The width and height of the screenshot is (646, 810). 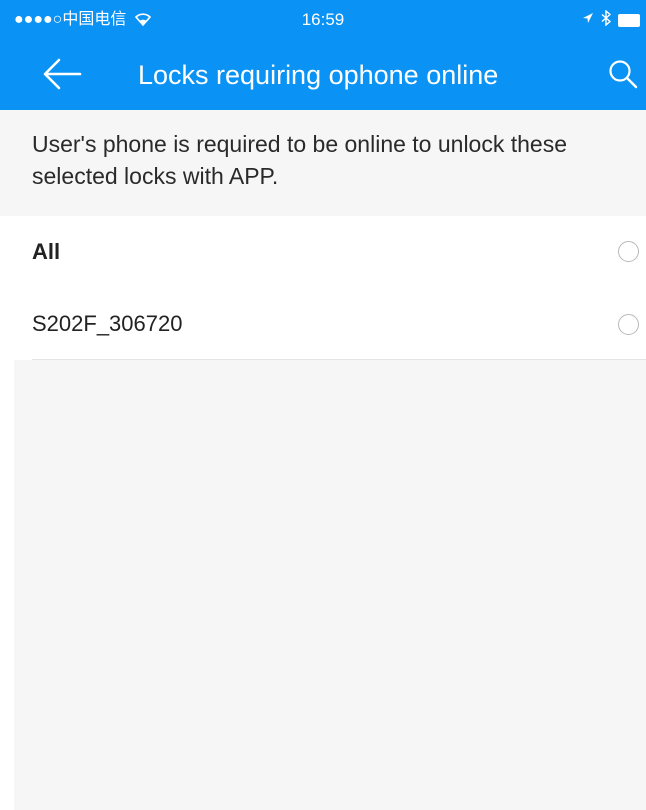 I want to click on list-item-all: All, so click(x=323, y=252).